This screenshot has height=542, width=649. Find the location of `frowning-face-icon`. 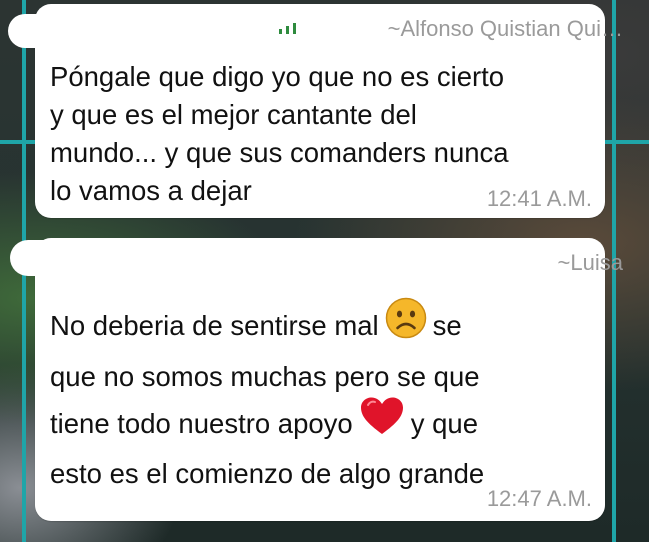

frowning-face-icon is located at coordinates (406, 324).